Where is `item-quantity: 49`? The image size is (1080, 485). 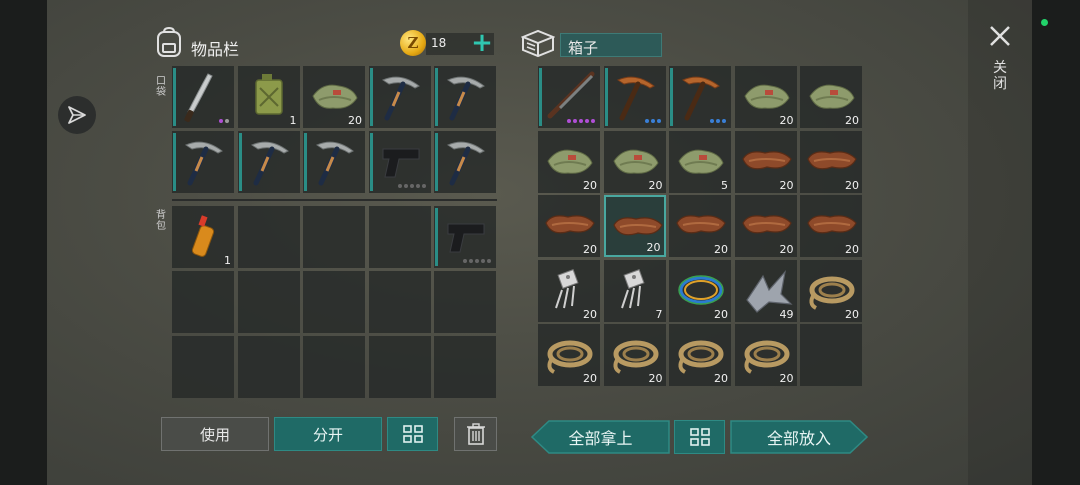
item-quantity: 49 is located at coordinates (786, 314).